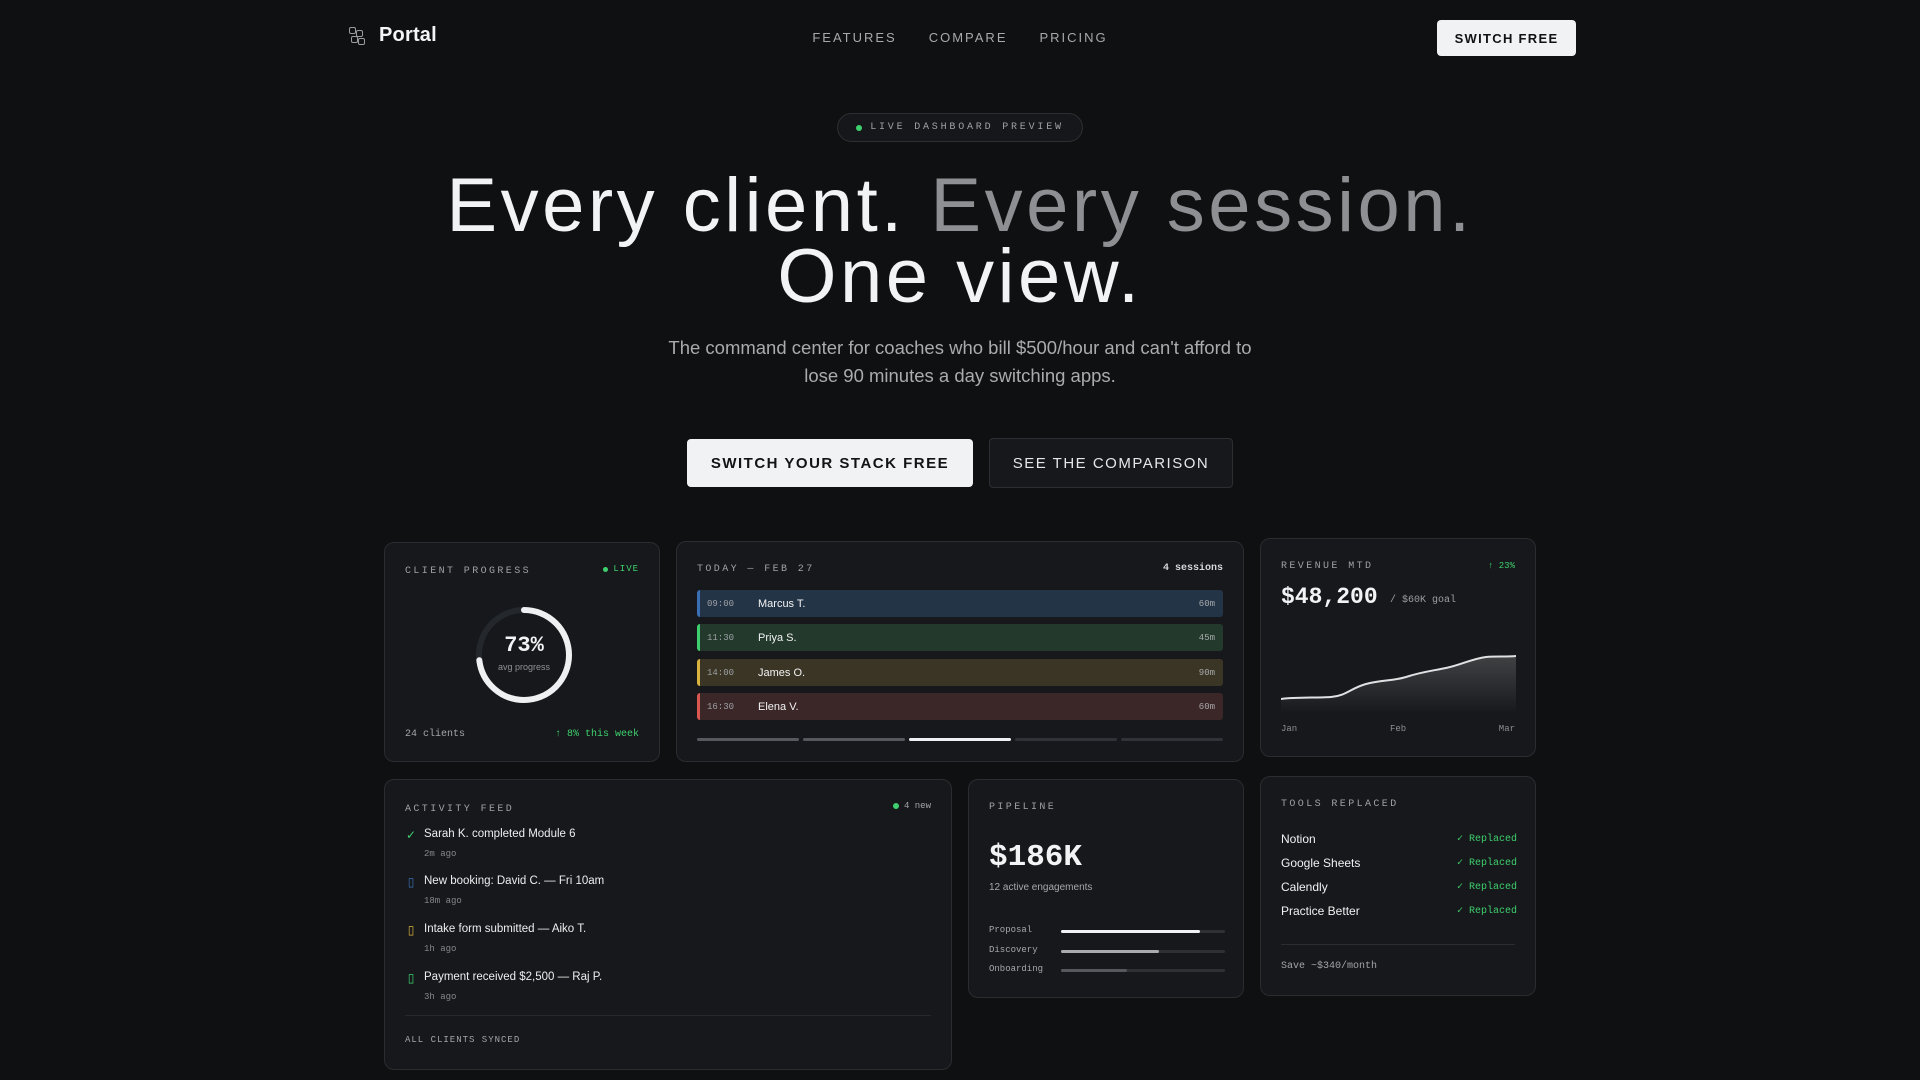  I want to click on activity-item: ✓ Sarah K. completed Module 6 2m ago, so click(665, 848).